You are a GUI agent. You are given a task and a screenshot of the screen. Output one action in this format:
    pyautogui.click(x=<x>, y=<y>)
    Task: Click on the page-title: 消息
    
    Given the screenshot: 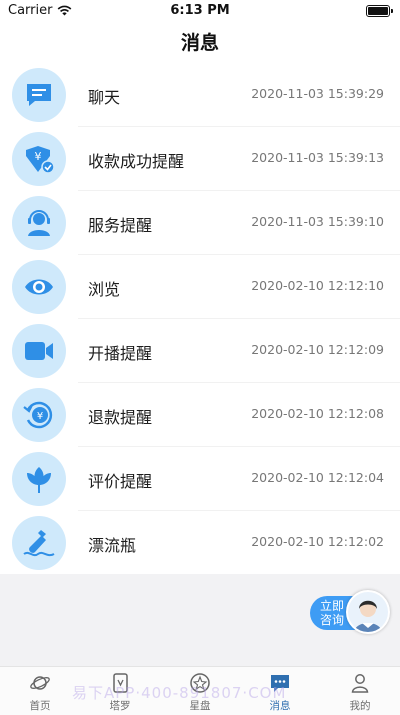 What is the action you would take?
    pyautogui.click(x=199, y=43)
    